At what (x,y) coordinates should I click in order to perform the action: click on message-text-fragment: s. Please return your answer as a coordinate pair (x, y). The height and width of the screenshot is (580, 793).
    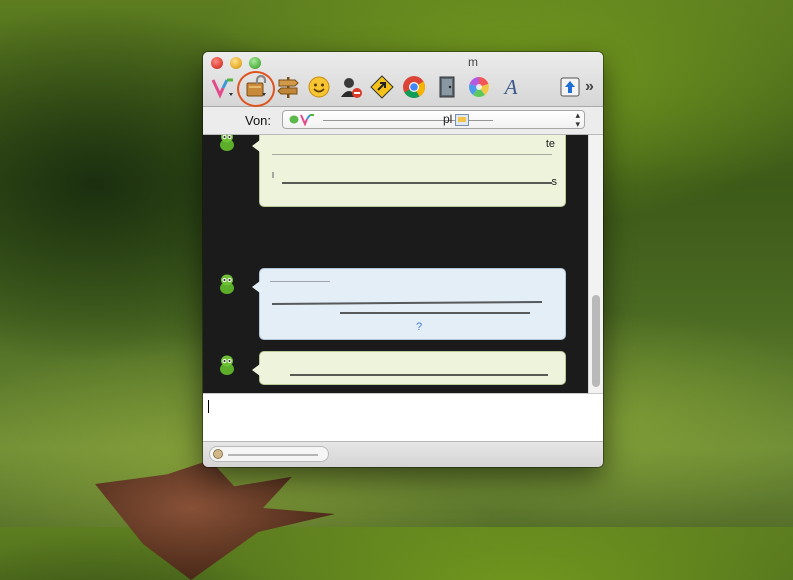
    Looking at the image, I should click on (554, 182).